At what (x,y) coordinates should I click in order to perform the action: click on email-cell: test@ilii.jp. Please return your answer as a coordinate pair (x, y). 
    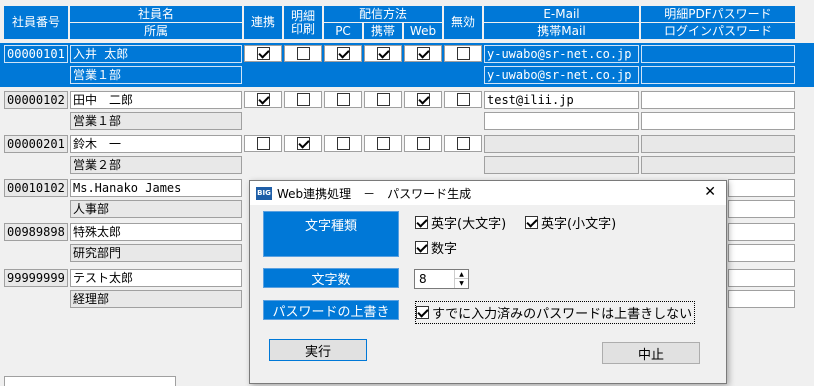
    Looking at the image, I should click on (561, 100).